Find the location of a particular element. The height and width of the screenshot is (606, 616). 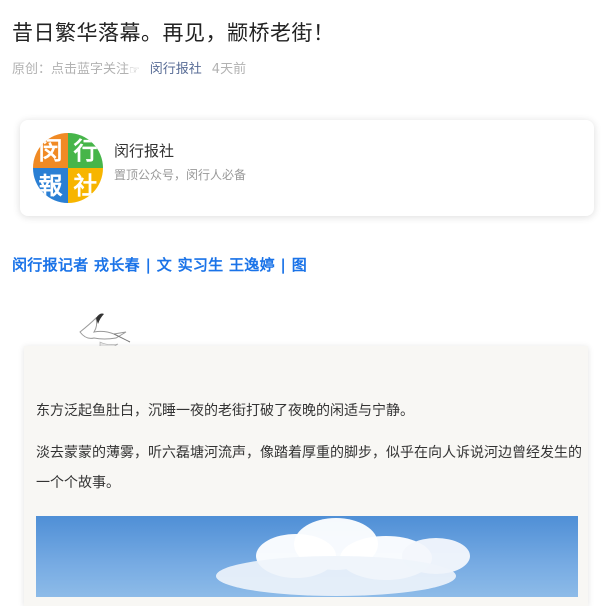

account-link: 闵行报社 is located at coordinates (176, 70).